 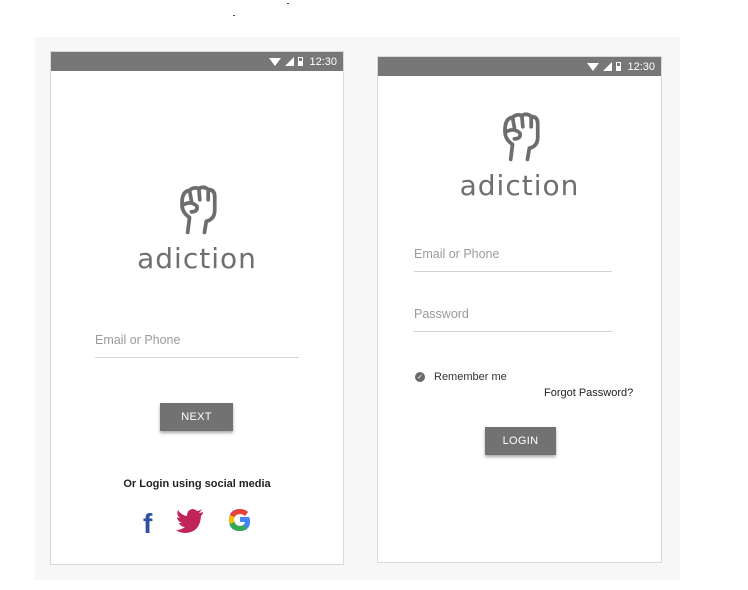 I want to click on forgot-password-link: Forgot Password?, so click(x=588, y=393).